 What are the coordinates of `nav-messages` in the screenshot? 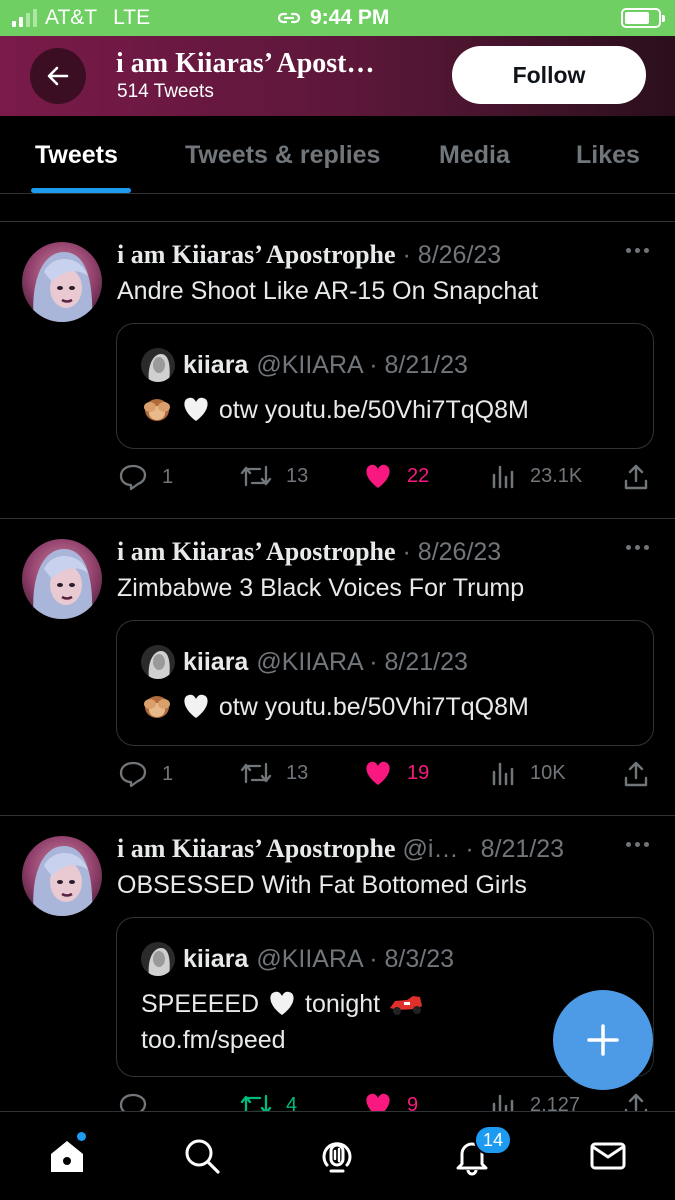 It's located at (608, 1156).